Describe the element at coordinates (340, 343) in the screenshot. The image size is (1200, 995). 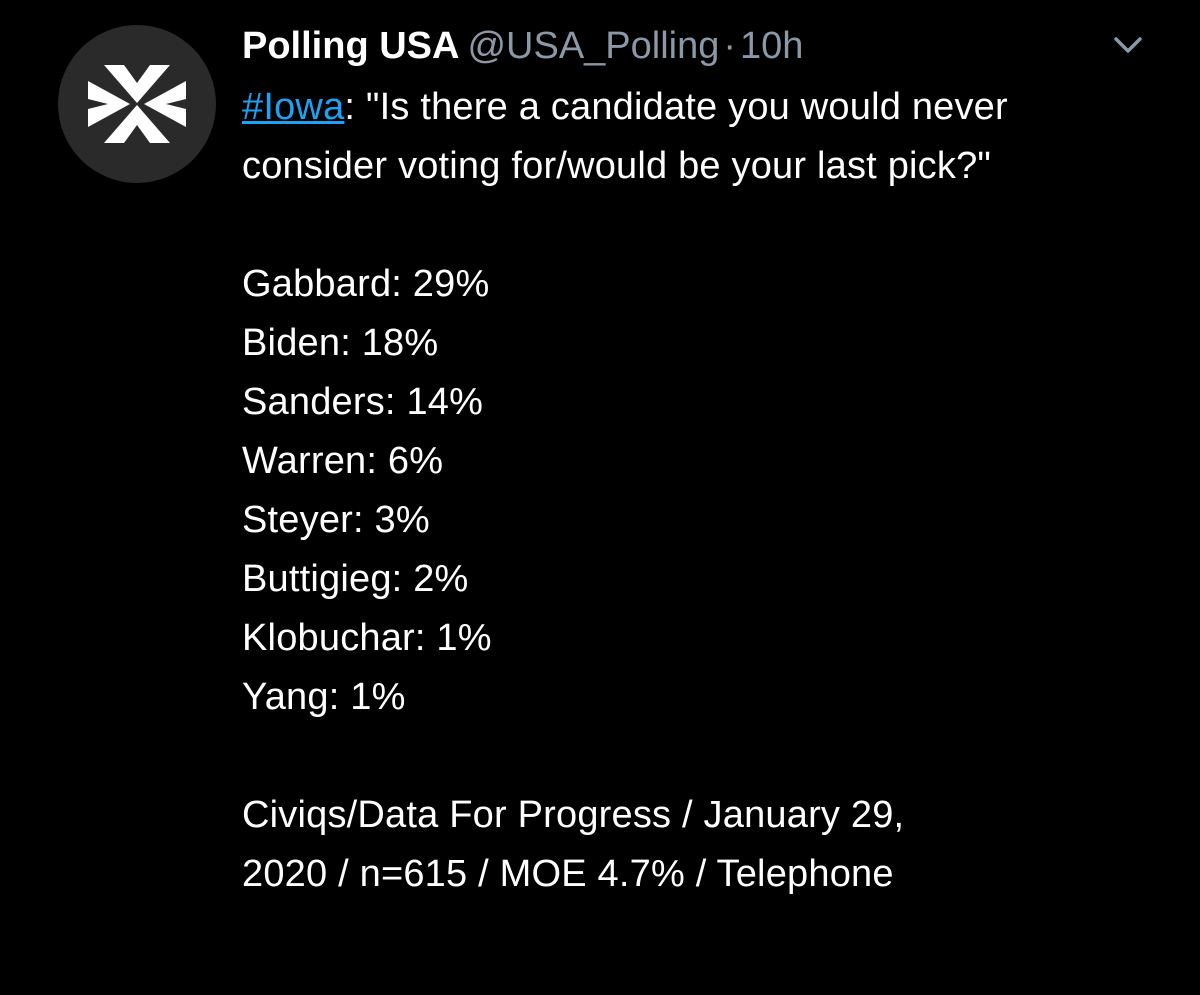
I see `result-row-biden: Biden: 18%` at that location.